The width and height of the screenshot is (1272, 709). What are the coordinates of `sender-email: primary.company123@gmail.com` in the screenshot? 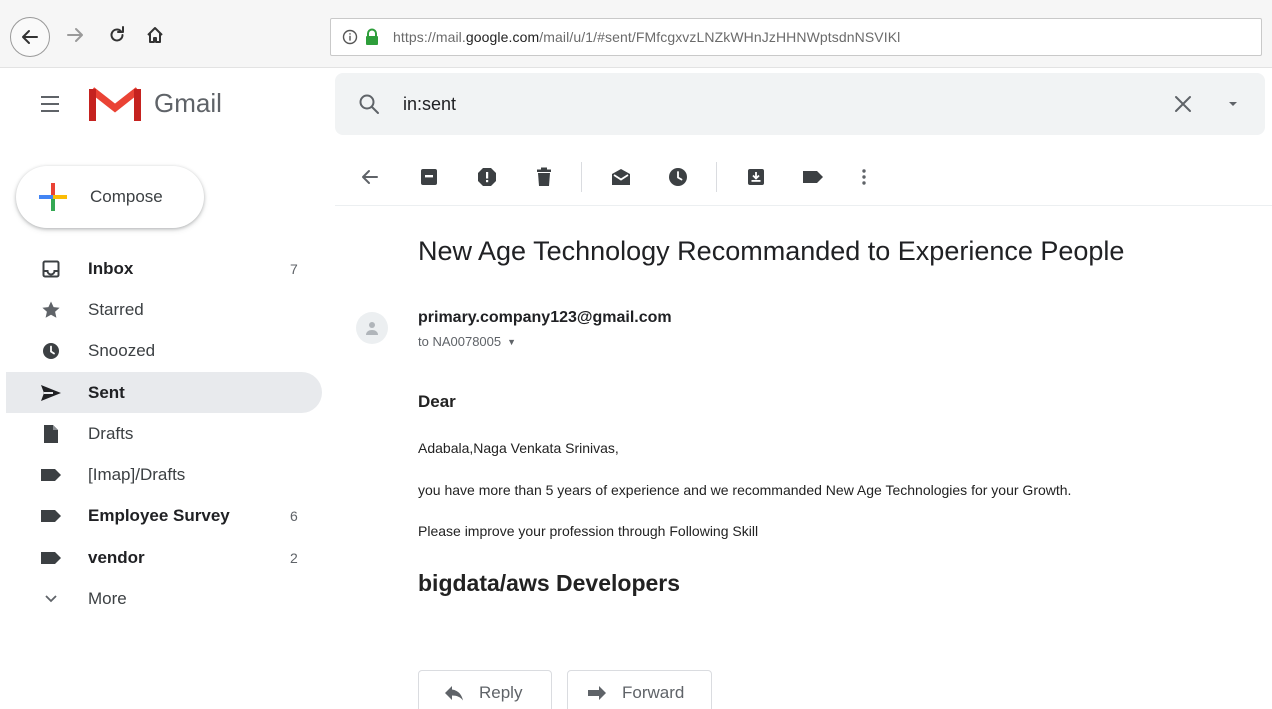 It's located at (545, 318).